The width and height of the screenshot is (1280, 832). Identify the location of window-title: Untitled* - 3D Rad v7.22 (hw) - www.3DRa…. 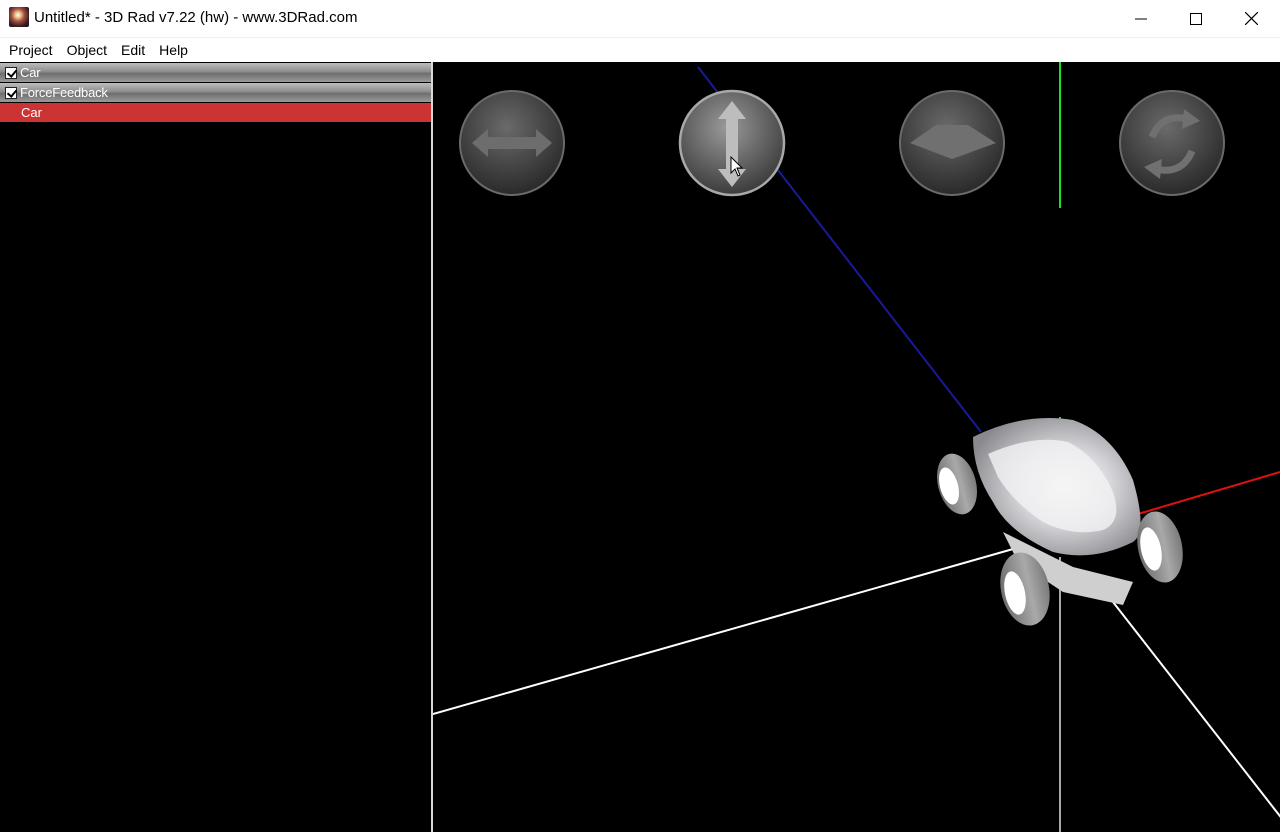
(196, 17).